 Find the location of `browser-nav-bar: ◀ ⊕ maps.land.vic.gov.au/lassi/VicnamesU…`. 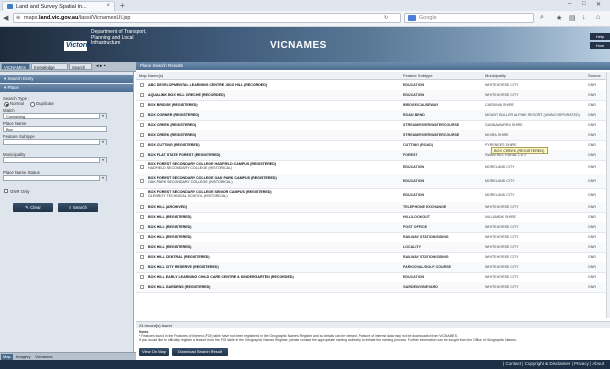

browser-nav-bar: ◀ ⊕ maps.land.vic.gov.au/lassi/VicnamesU… is located at coordinates (305, 19).